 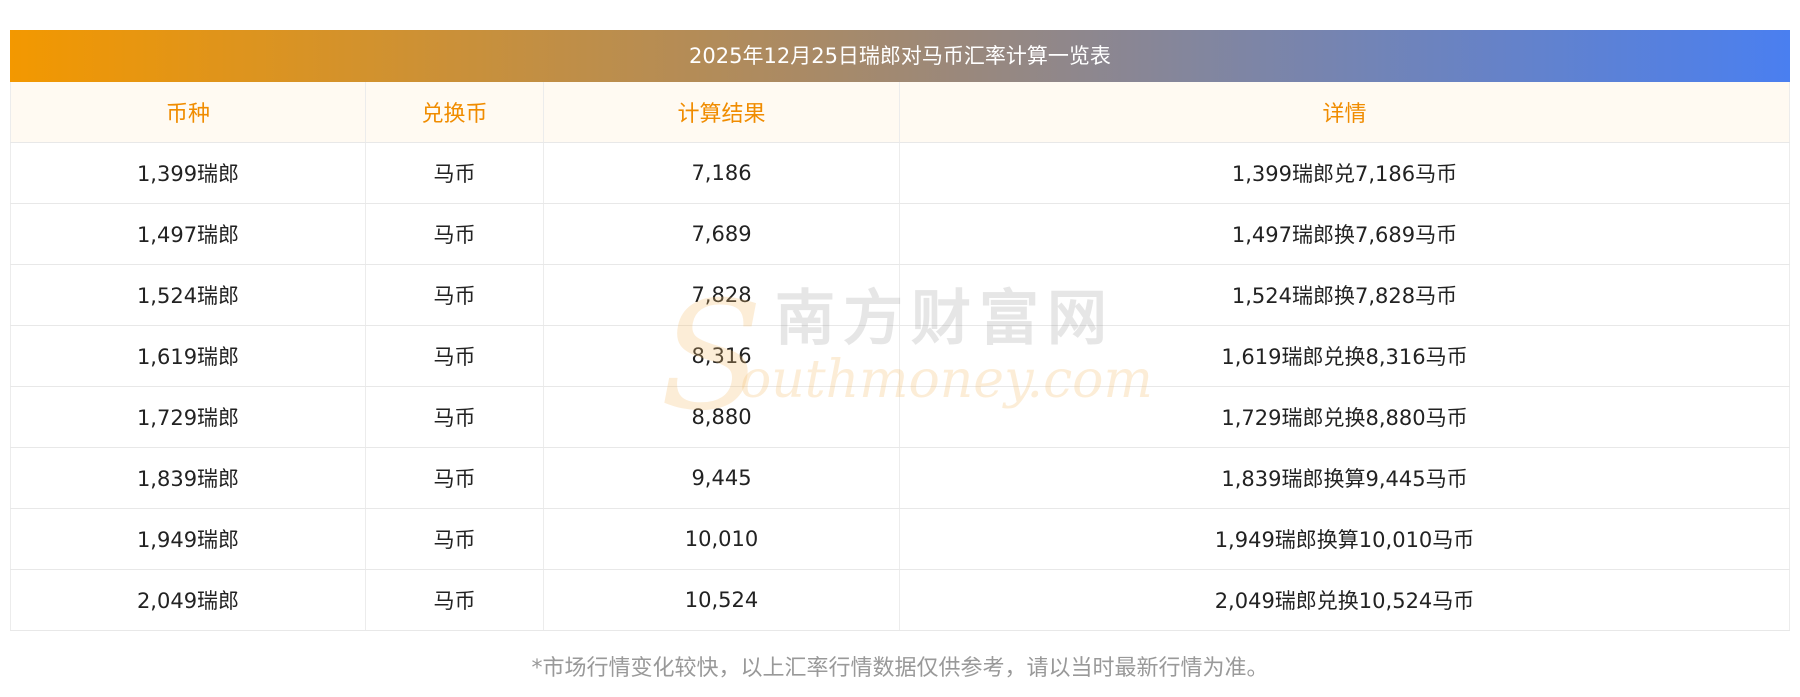 I want to click on cell-details: 1,729瑞郎兑换8,880马币, so click(x=1344, y=417).